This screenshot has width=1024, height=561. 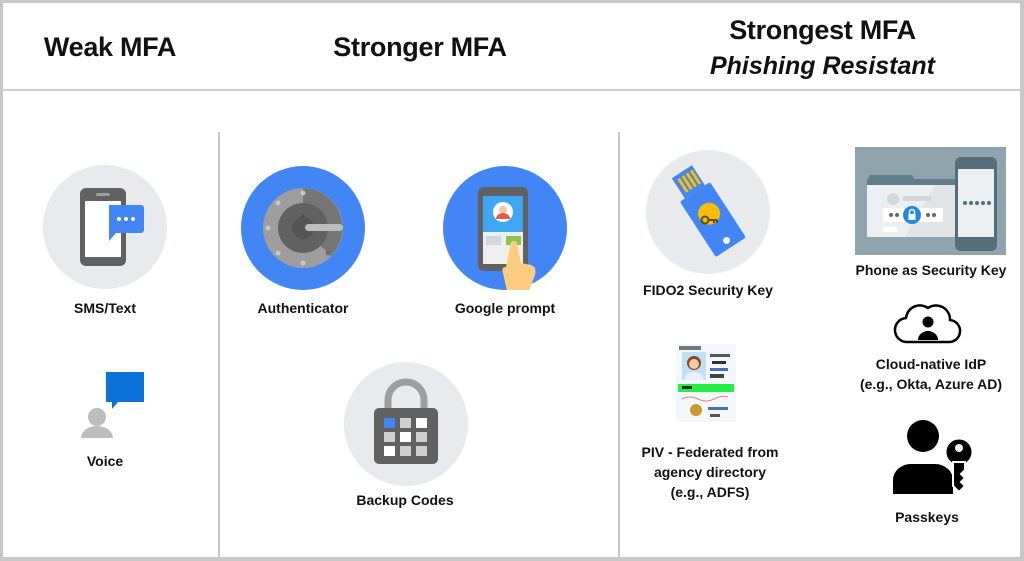 I want to click on header-divider, so click(x=511, y=90).